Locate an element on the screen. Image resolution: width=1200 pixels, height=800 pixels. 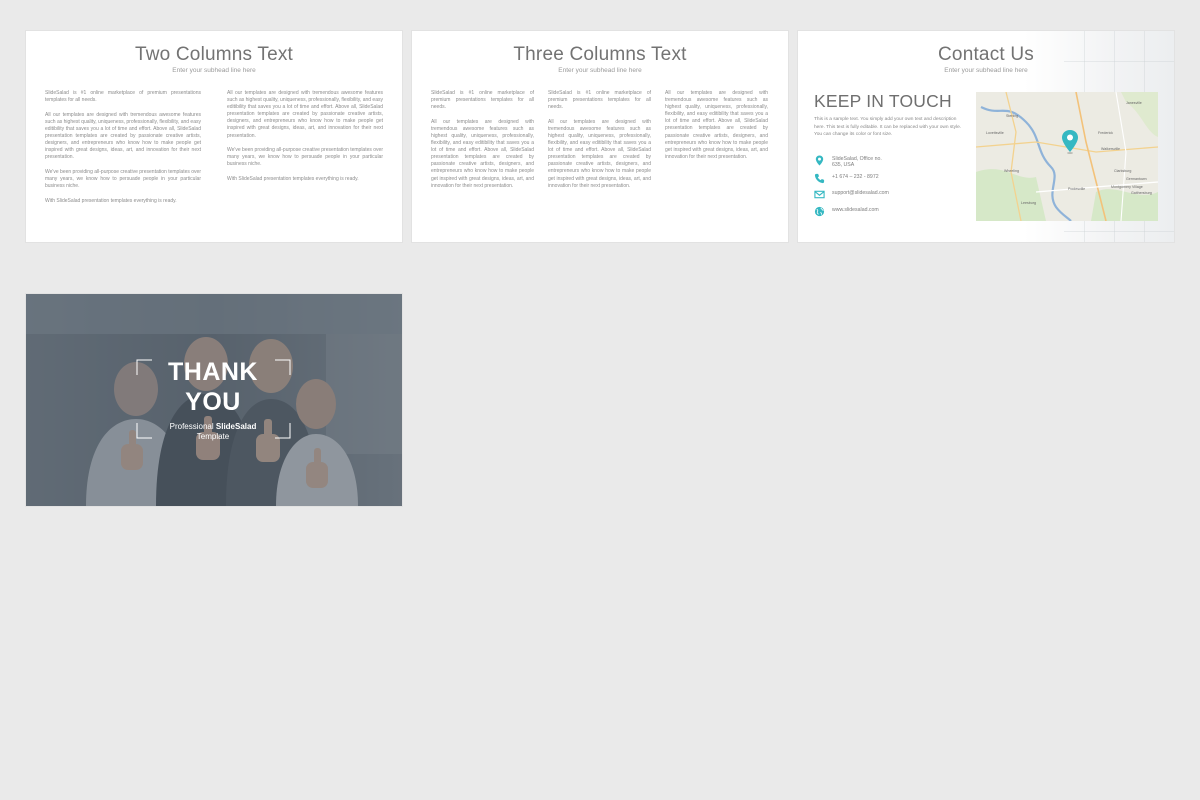
tagline-brand: SlideSalad is located at coordinates (236, 426).